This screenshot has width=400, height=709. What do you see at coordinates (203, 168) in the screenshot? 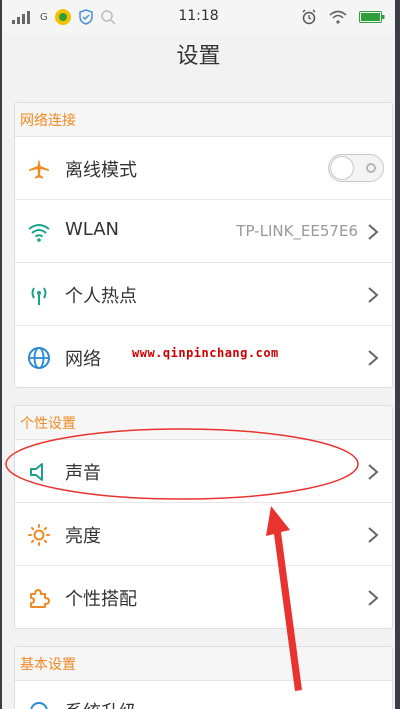
I see `setting-row-airplane-mode: 离线模式` at bounding box center [203, 168].